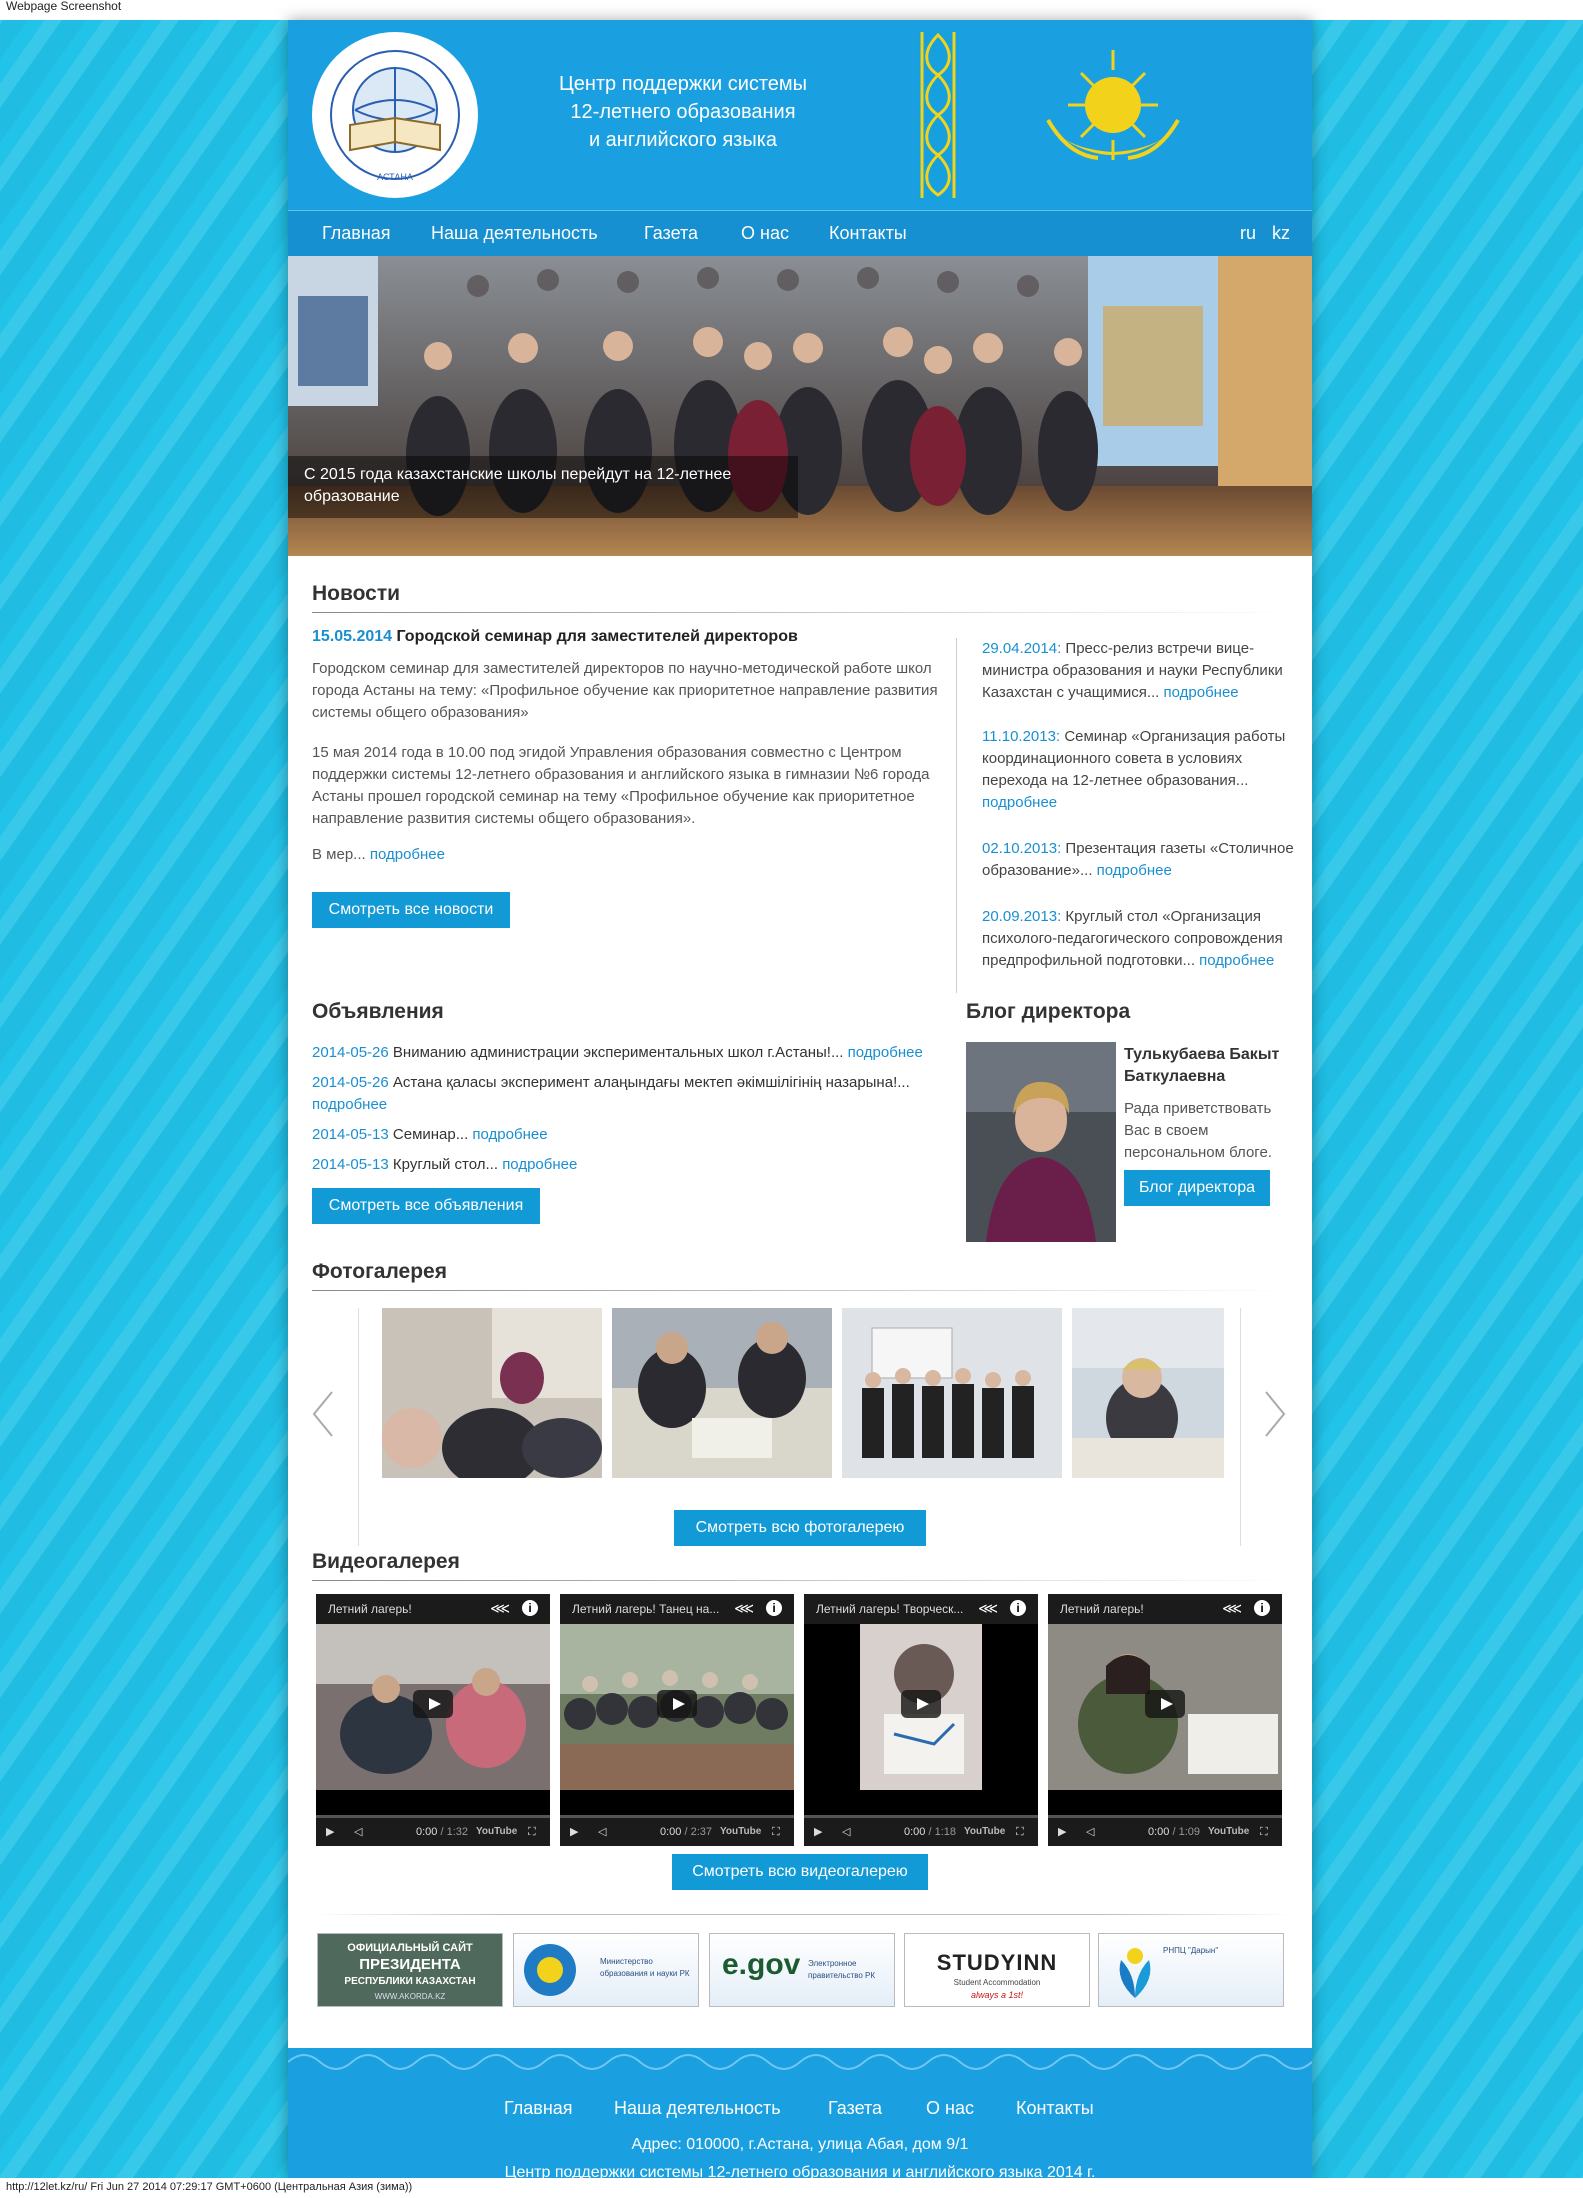 The image size is (1583, 2198). What do you see at coordinates (632, 1135) in the screenshot?
I see `ads-item: 2014-05-13 Семинар... подробнее` at bounding box center [632, 1135].